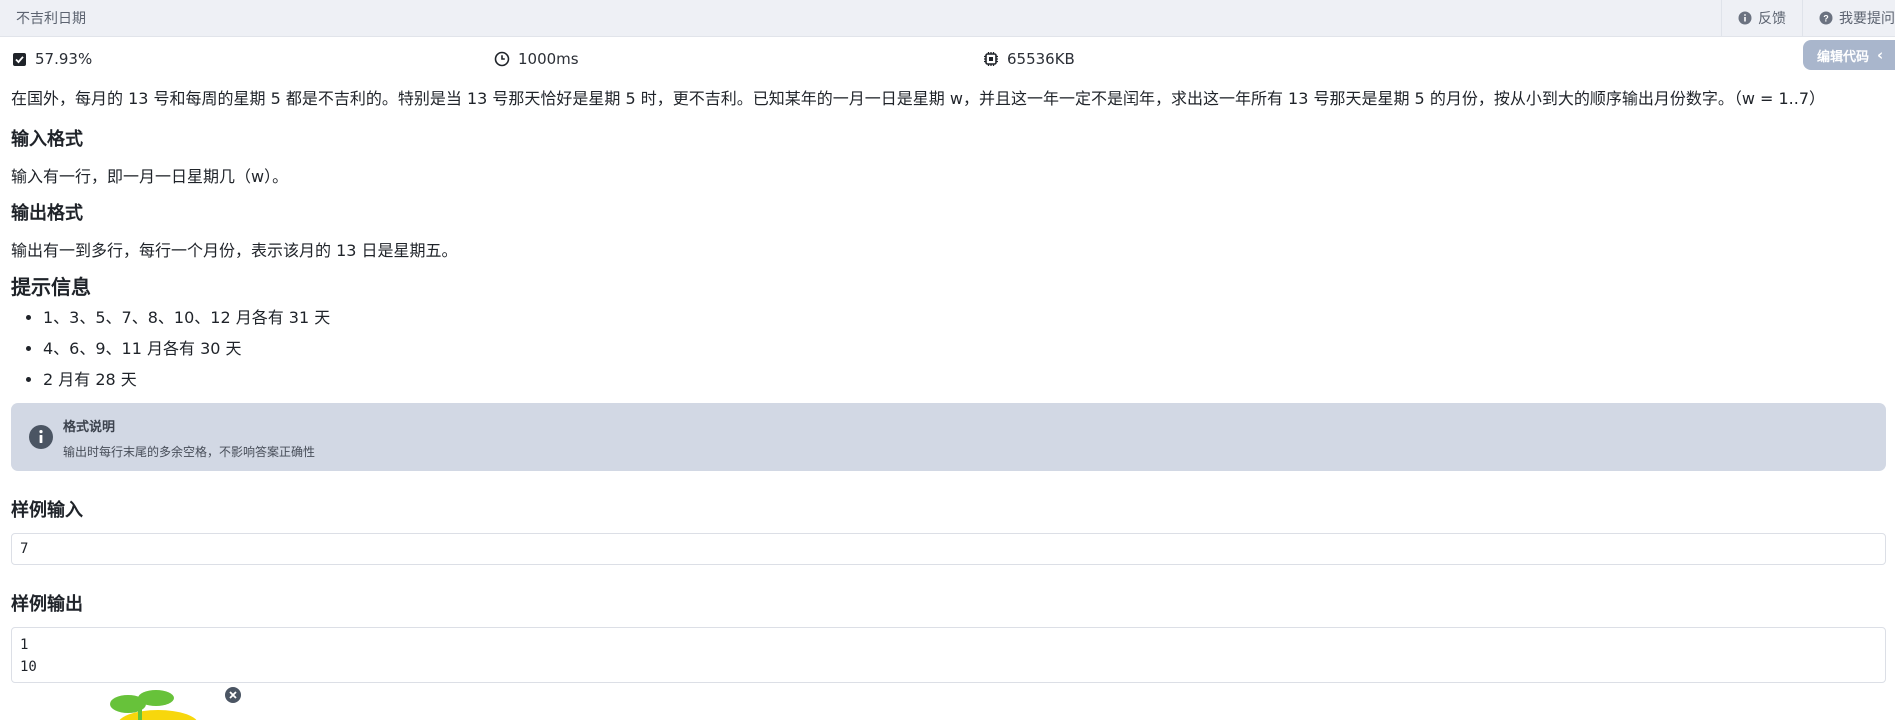 This screenshot has width=1895, height=720. What do you see at coordinates (47, 139) in the screenshot?
I see `input-format-title: 输入格式` at bounding box center [47, 139].